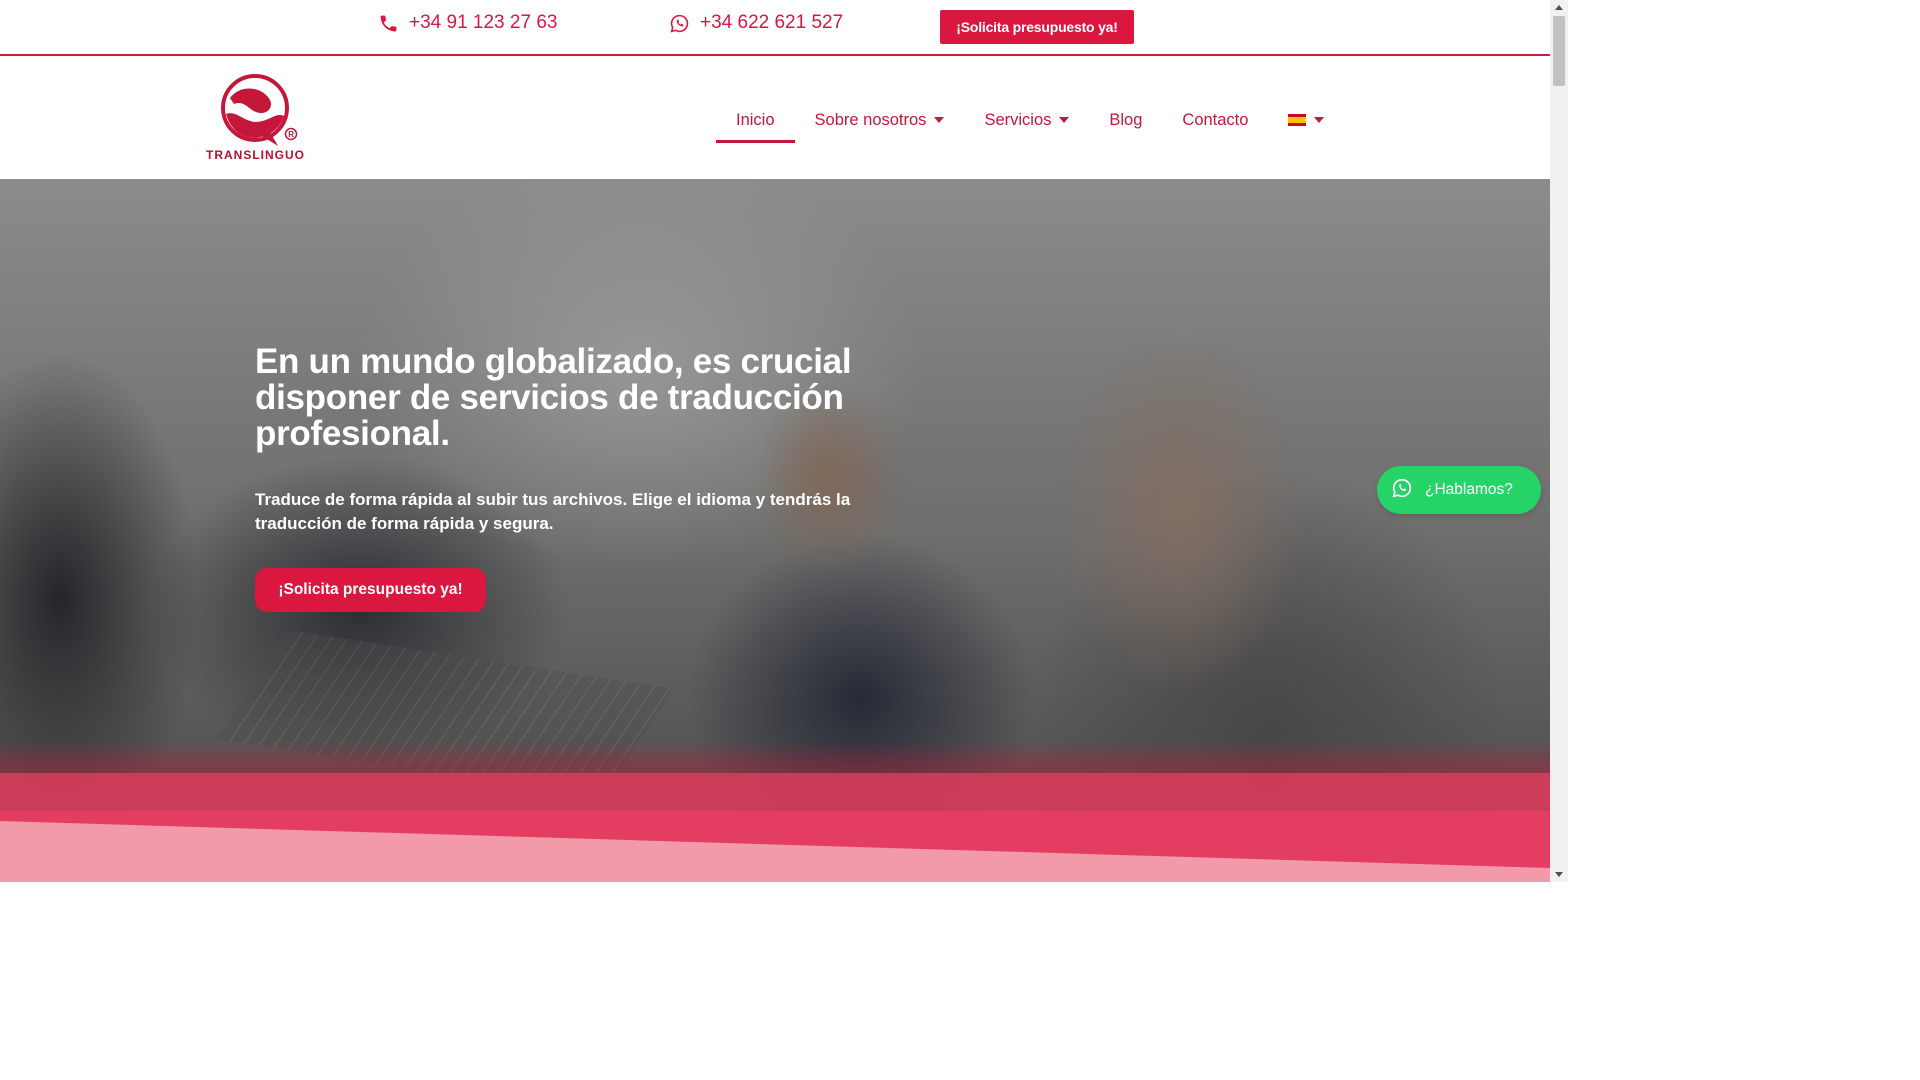  What do you see at coordinates (388, 23) in the screenshot?
I see `phone-icon` at bounding box center [388, 23].